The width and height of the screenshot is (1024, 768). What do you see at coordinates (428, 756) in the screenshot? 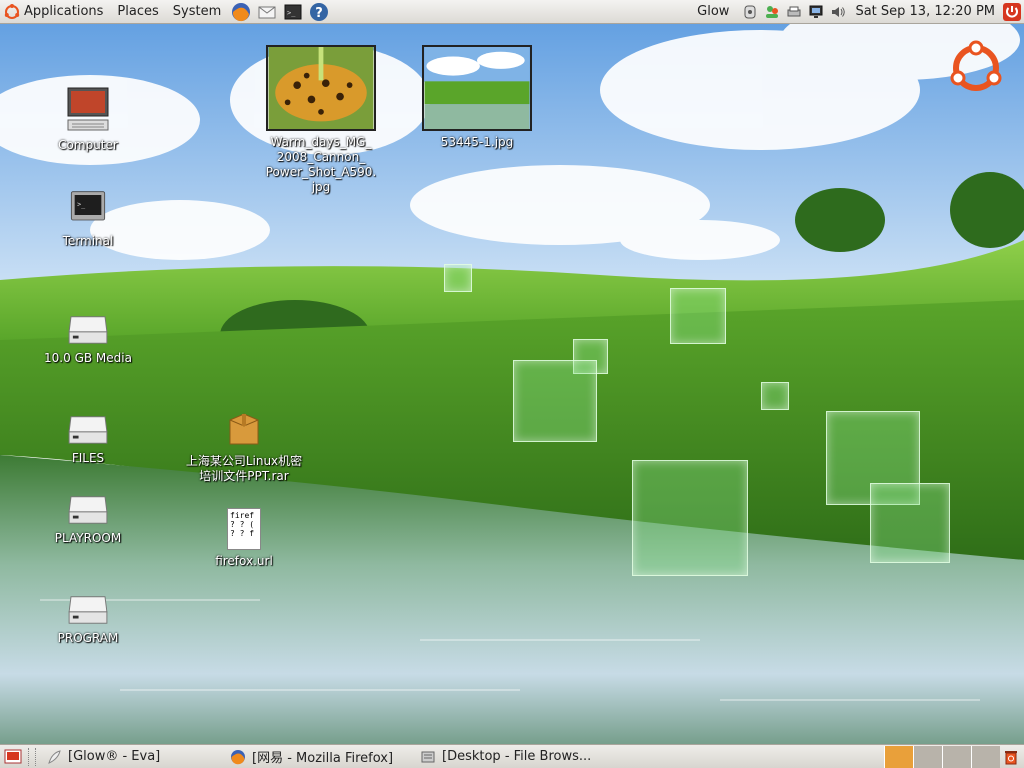
I see `file-browser-icon` at bounding box center [428, 756].